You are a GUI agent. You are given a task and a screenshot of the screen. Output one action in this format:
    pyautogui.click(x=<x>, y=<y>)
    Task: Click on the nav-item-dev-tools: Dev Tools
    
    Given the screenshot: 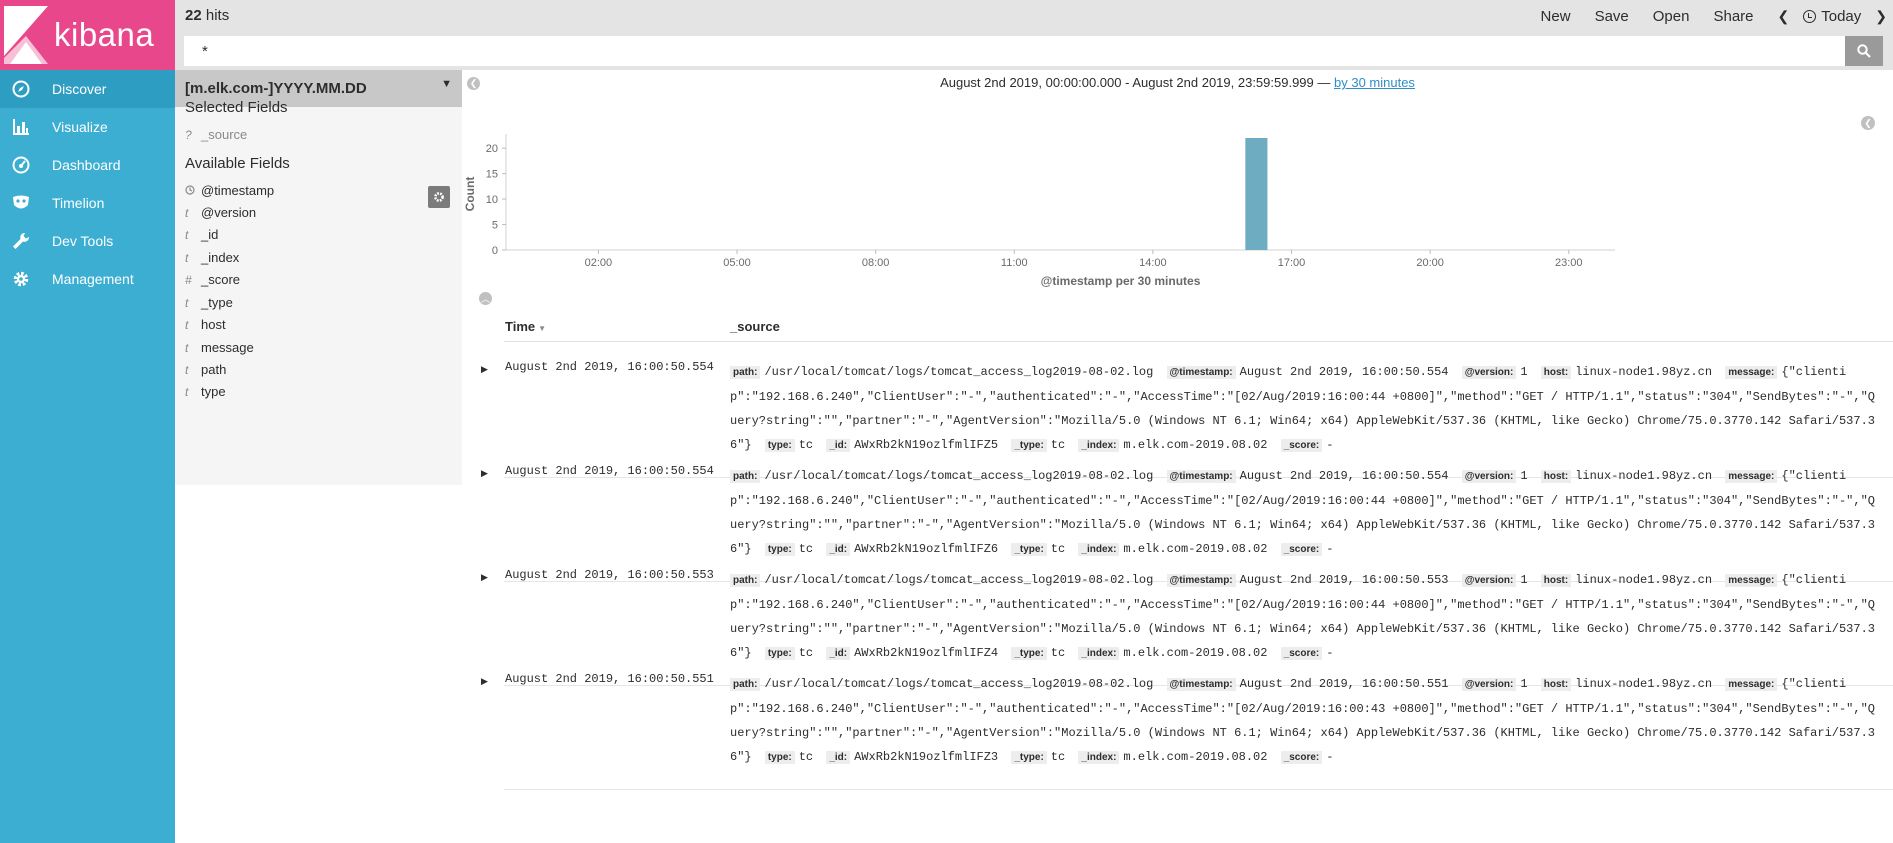 What is the action you would take?
    pyautogui.click(x=87, y=241)
    